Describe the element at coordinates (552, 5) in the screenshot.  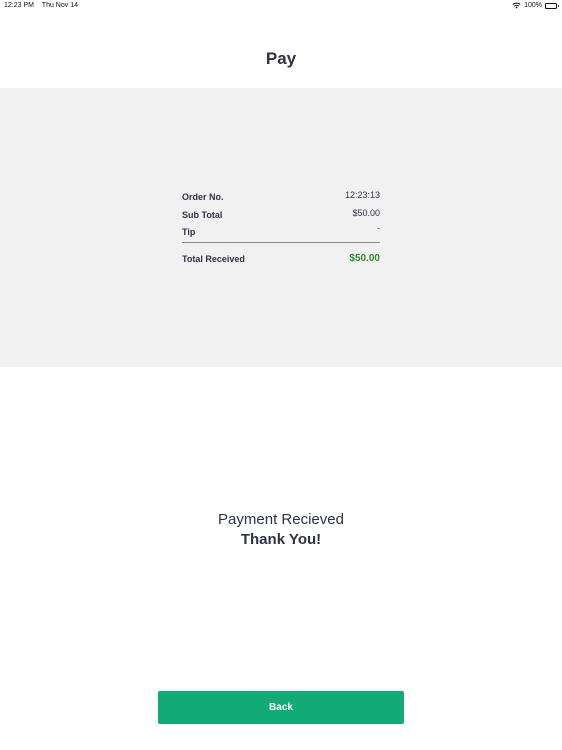
I see `battery-icon` at that location.